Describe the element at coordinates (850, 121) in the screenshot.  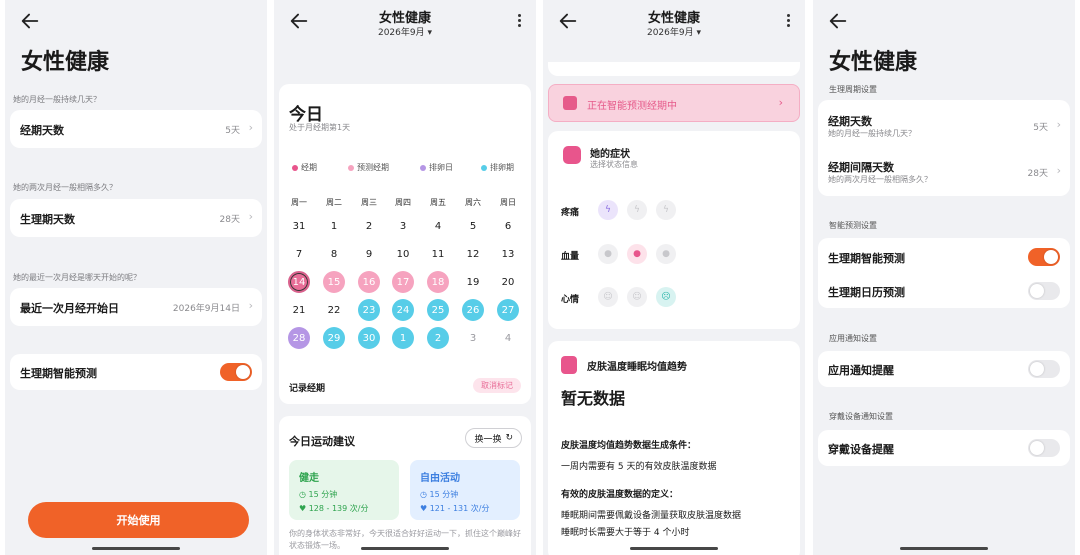
I see `row-label: 经期天数` at that location.